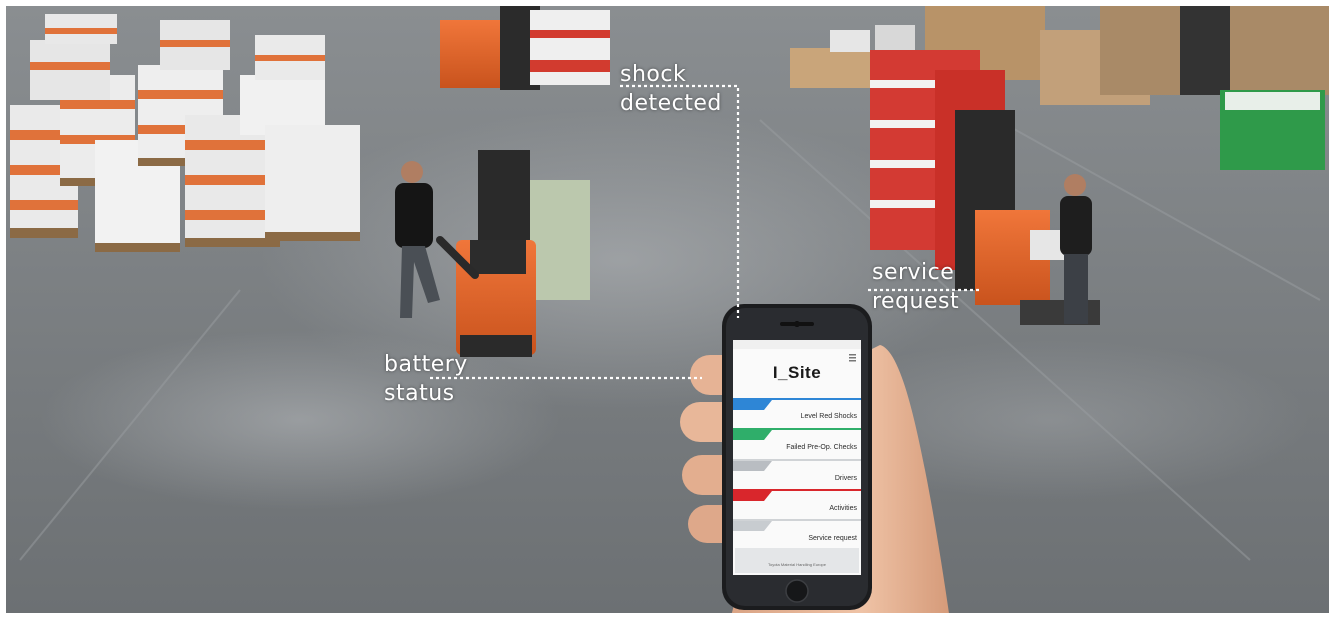 This screenshot has height=619, width=1335. Describe the element at coordinates (795, 538) in the screenshot. I see `menu-item-service-request: Service request` at that location.